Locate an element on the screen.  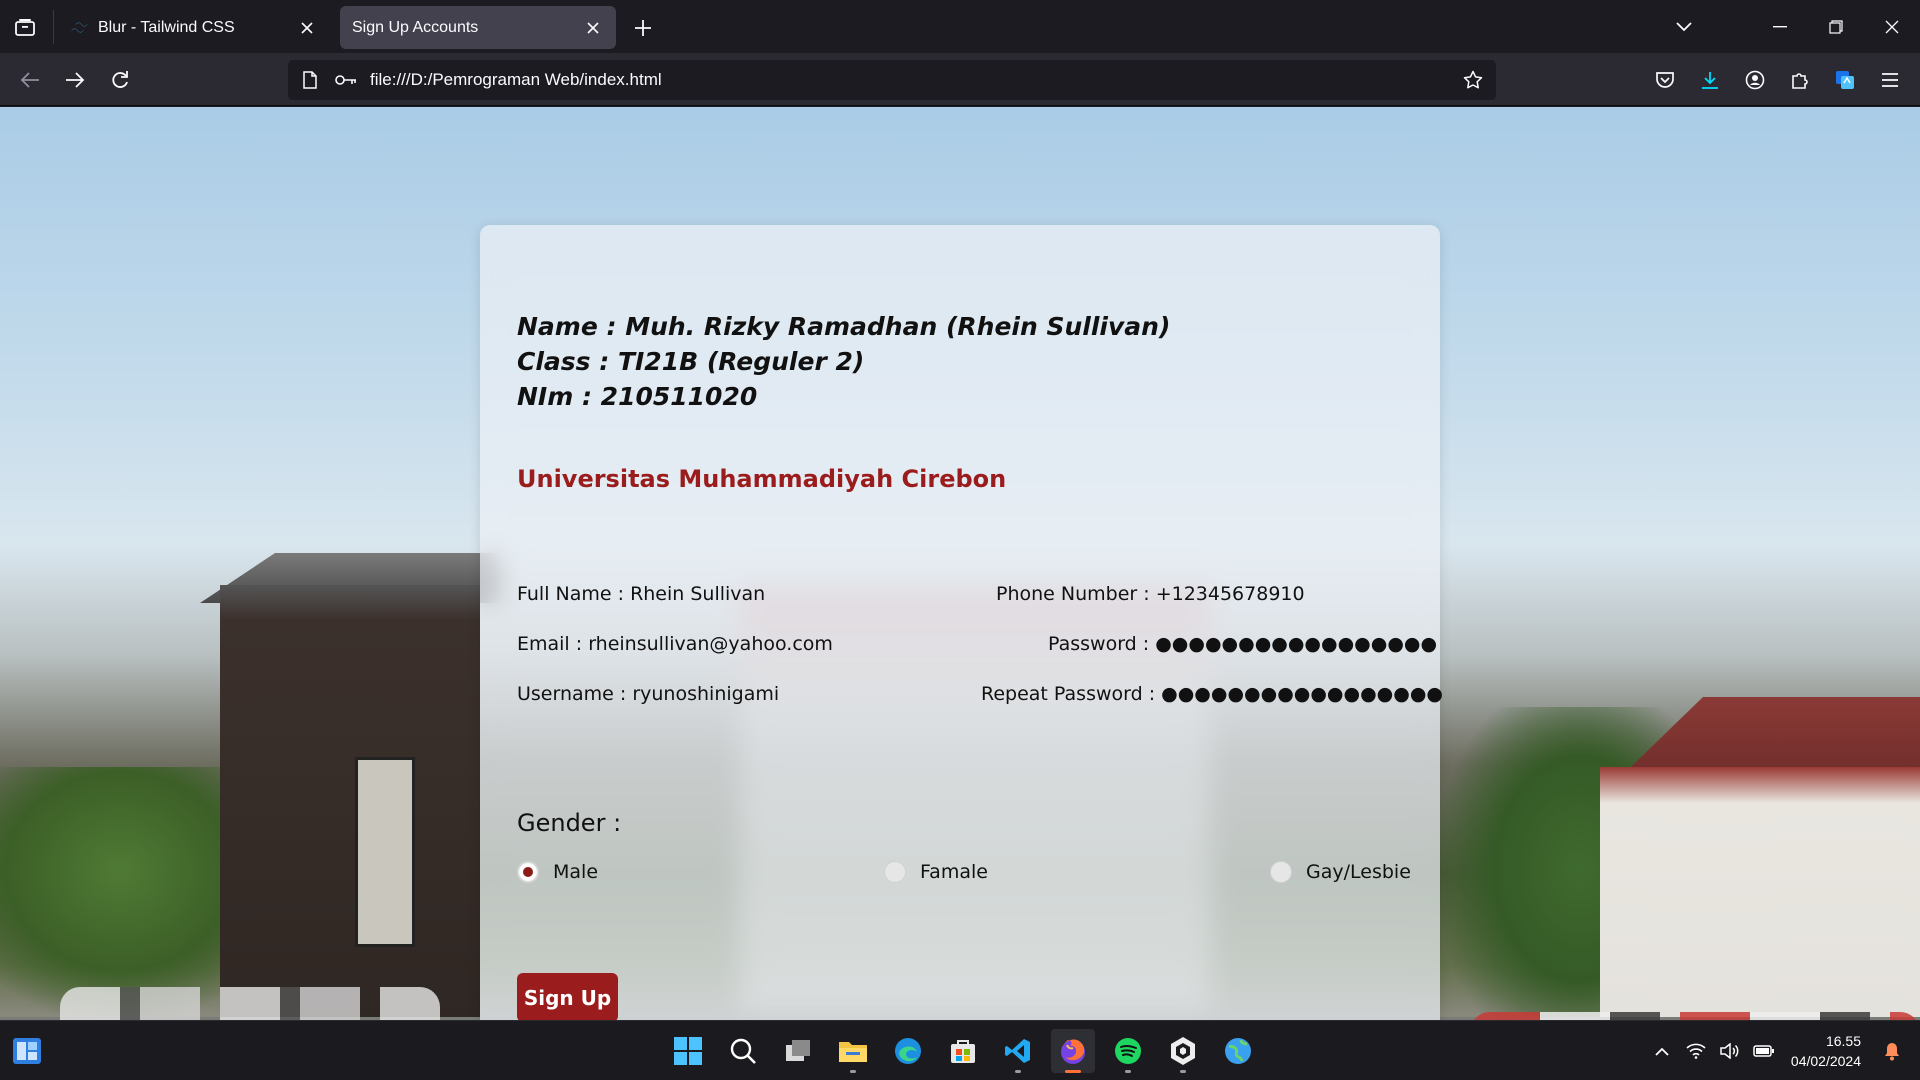
volume-icon is located at coordinates (1730, 1051).